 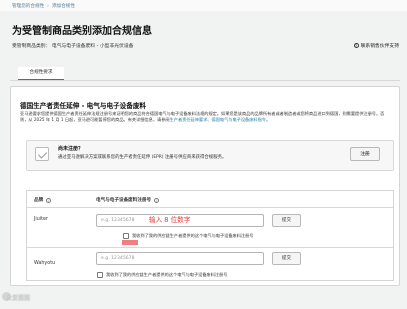 What do you see at coordinates (356, 45) in the screenshot?
I see `help-icon: ?` at bounding box center [356, 45].